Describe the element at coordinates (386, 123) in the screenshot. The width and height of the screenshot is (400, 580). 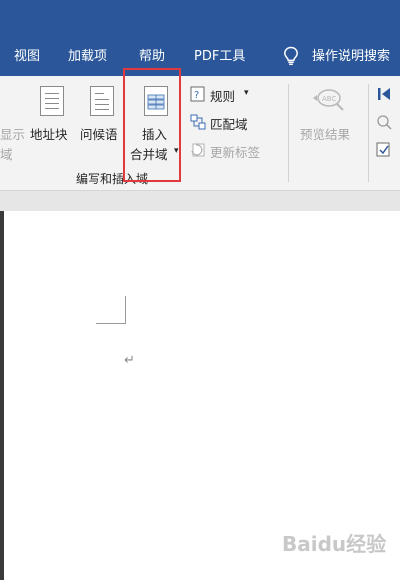
I see `find-recipient-icon` at that location.